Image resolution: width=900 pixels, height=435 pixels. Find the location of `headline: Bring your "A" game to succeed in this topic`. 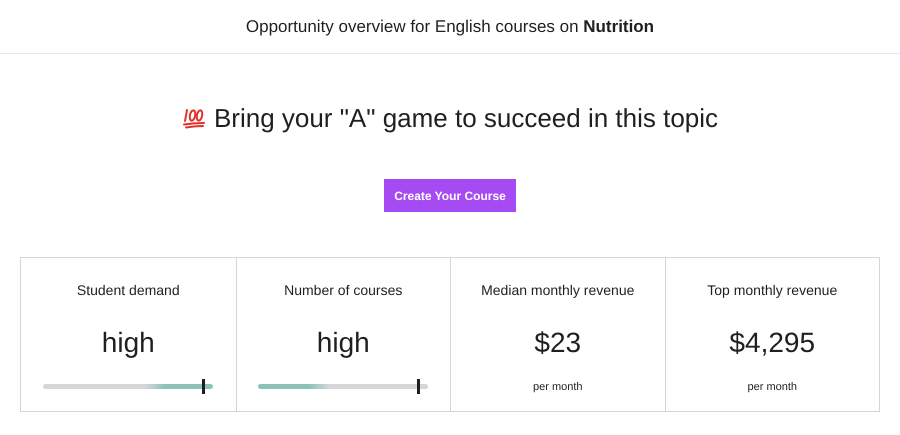

headline: Bring your "A" game to succeed in this topic is located at coordinates (466, 118).